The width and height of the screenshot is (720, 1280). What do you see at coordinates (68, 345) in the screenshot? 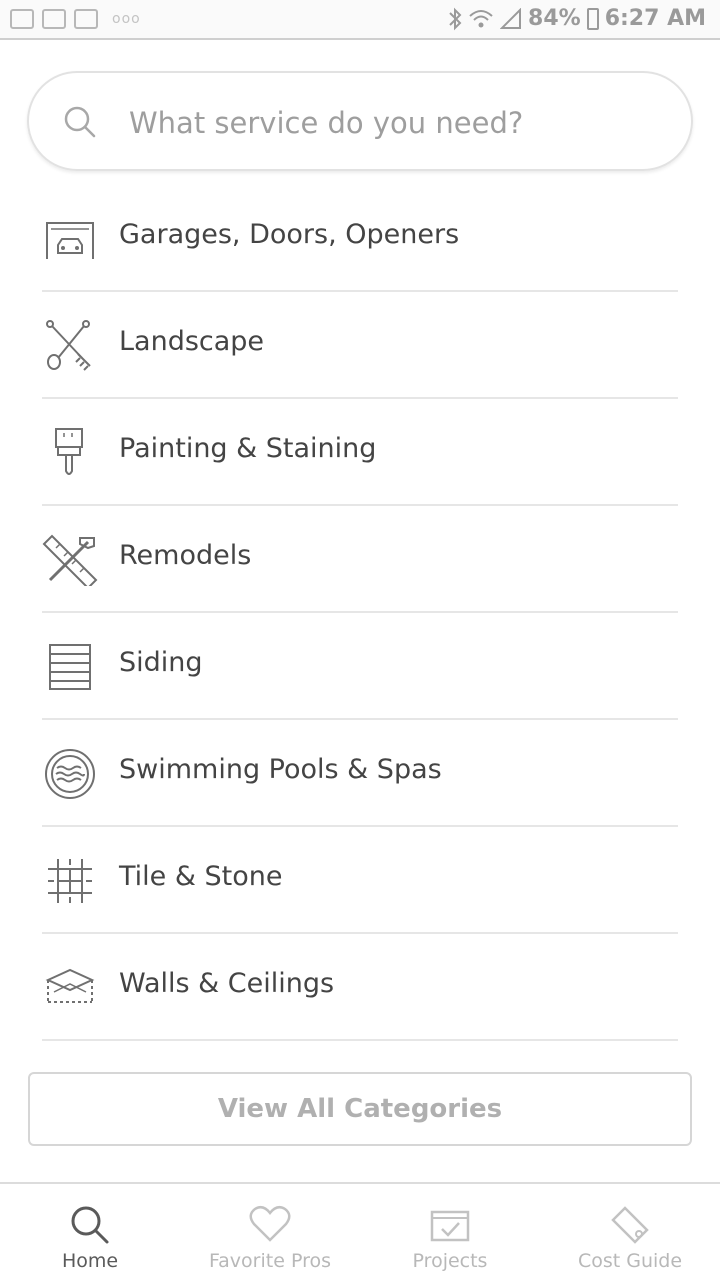
I see `shovel-rake-icon` at bounding box center [68, 345].